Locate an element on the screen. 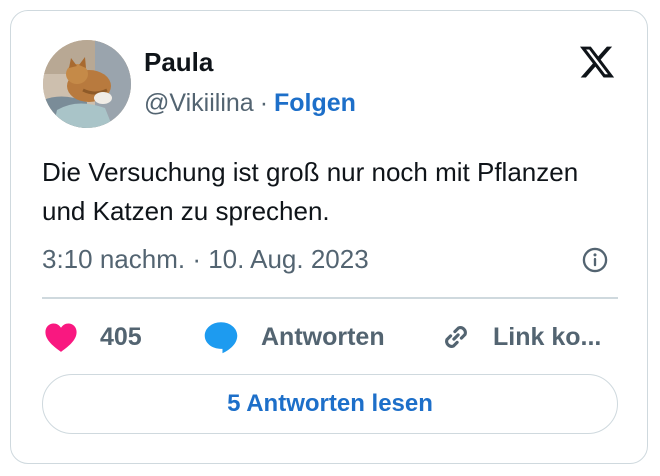 This screenshot has width=660, height=476. avatar-image is located at coordinates (87, 84).